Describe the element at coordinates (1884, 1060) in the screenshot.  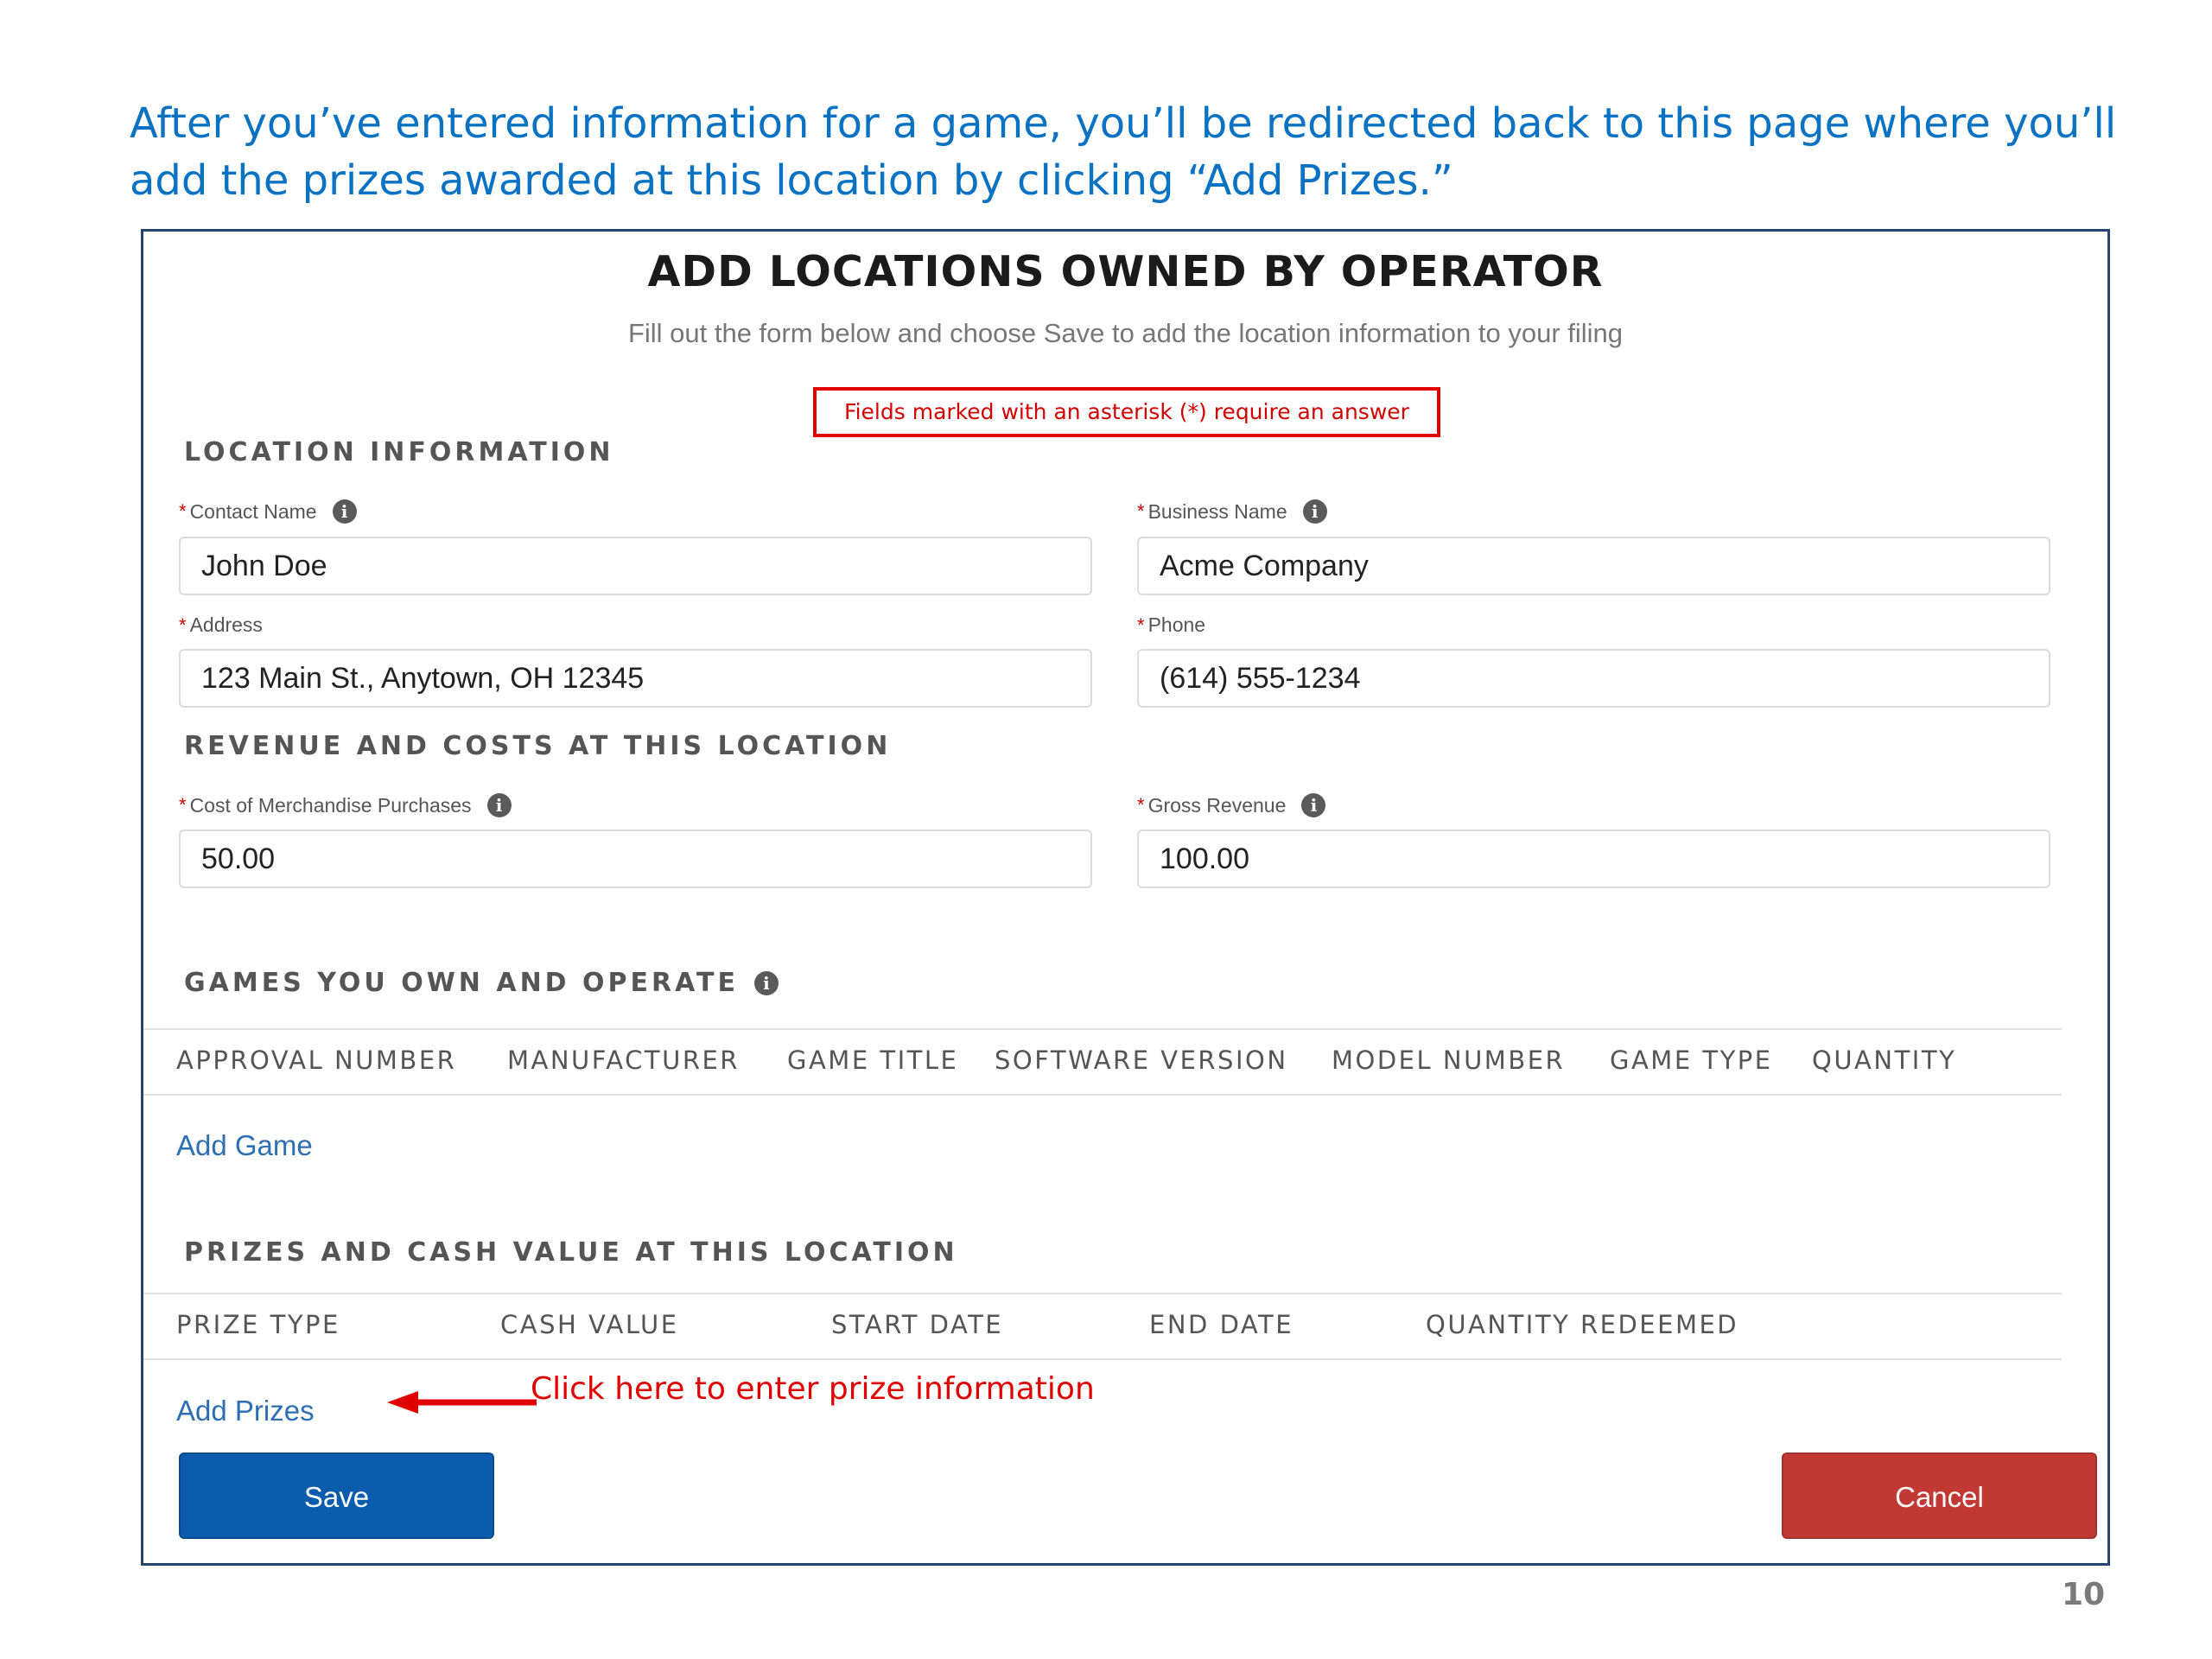
I see `games-col-quantity: QUANTITY` at that location.